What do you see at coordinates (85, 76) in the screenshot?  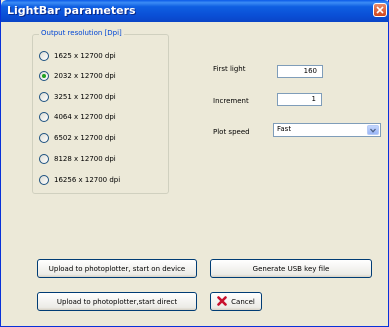 I see `radio-label: 2032 x 12700 dpi` at bounding box center [85, 76].